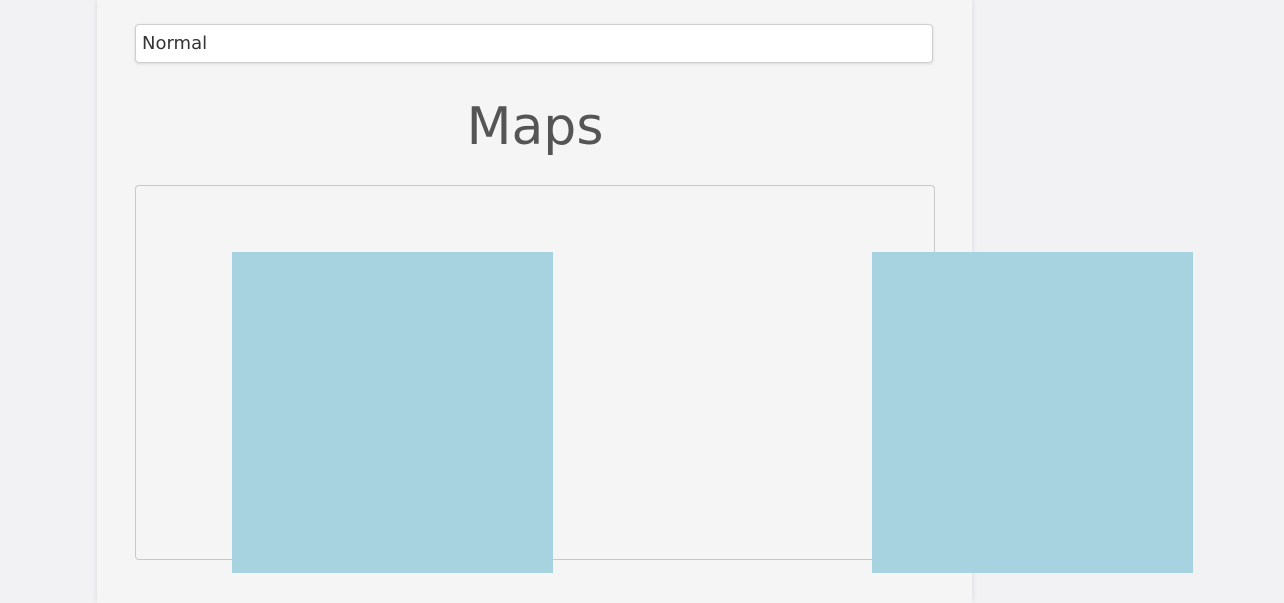  Describe the element at coordinates (392, 412) in the screenshot. I see `map-tile-left` at that location.